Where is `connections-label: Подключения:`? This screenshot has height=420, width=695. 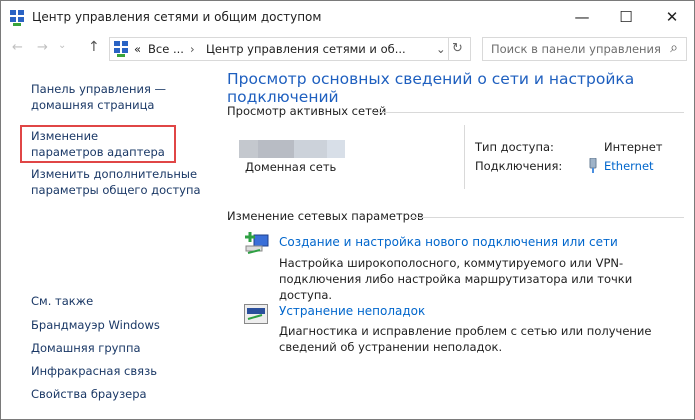 connections-label: Подключения: is located at coordinates (519, 166).